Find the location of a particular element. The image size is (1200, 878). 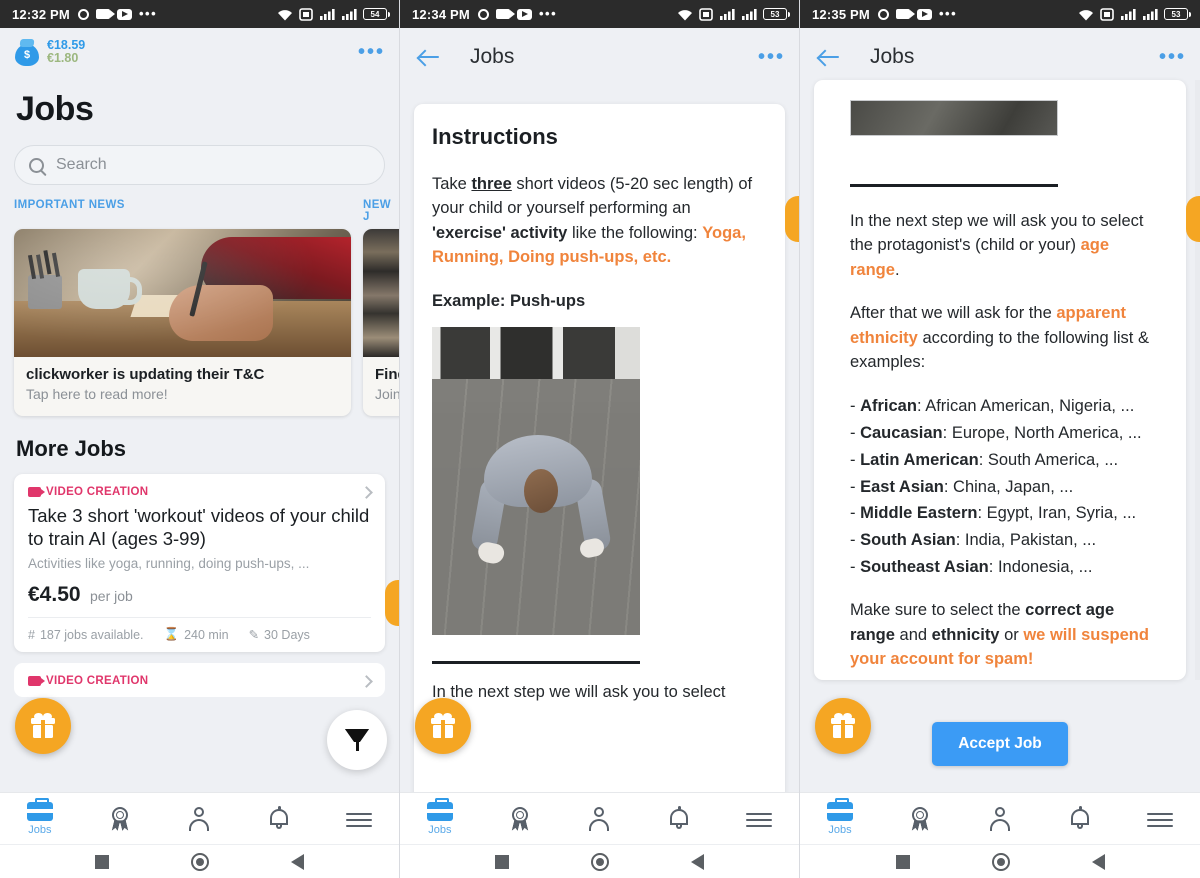

news-card-subtitle: Tap here to read more! is located at coordinates (97, 394).